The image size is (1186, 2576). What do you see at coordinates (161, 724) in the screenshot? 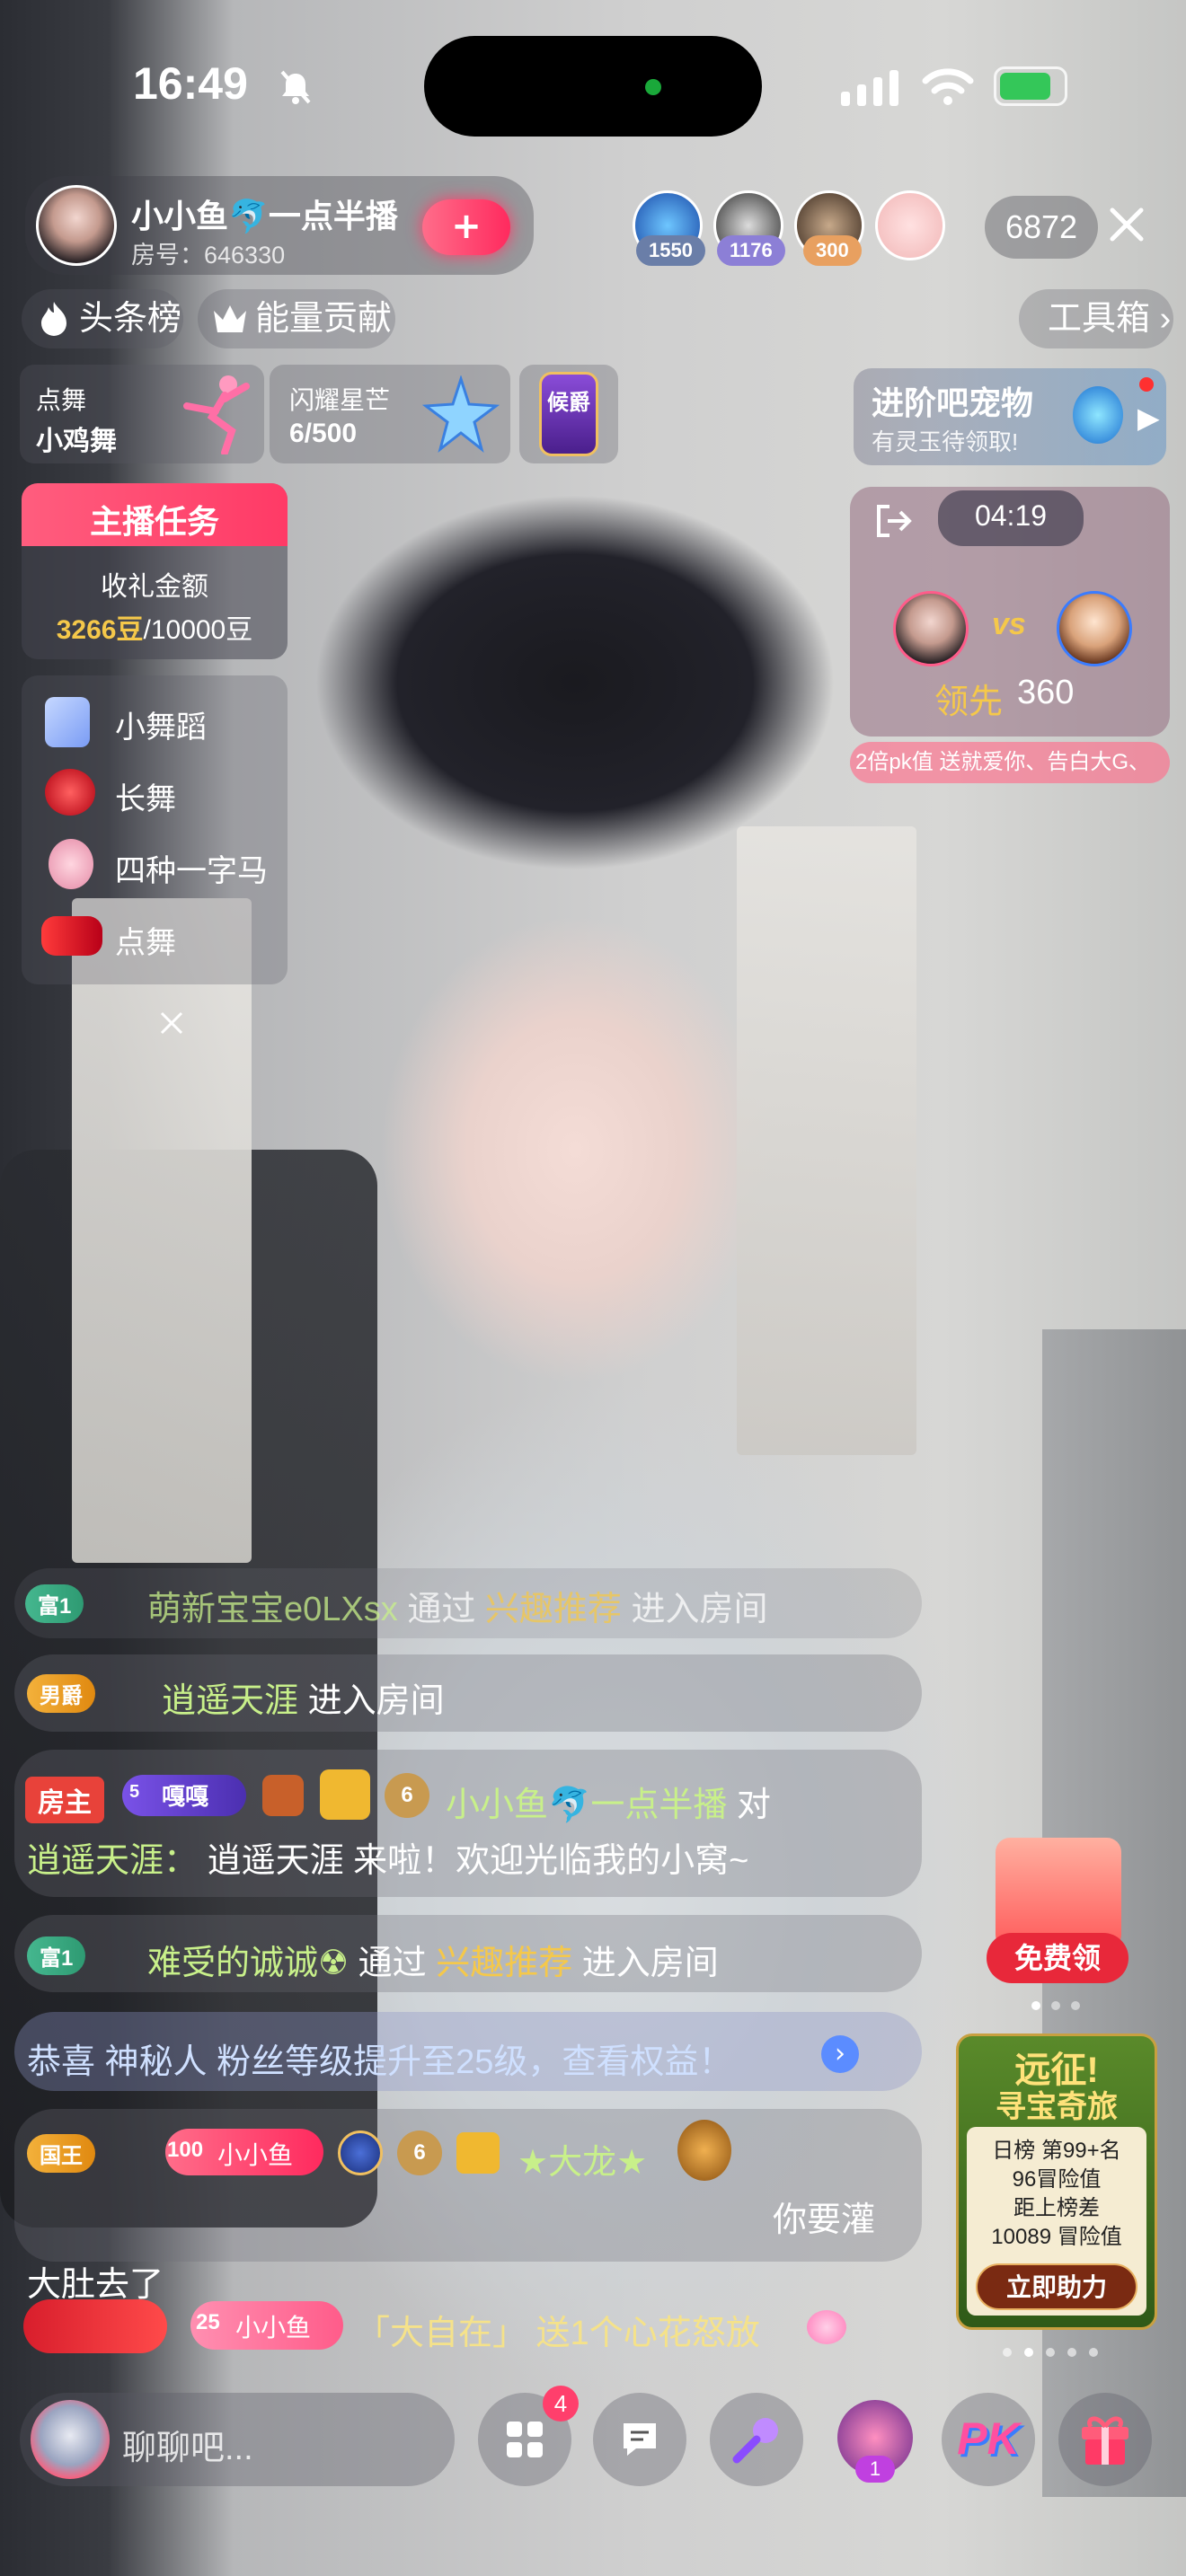
I see `menu-item-1: 小舞蹈` at bounding box center [161, 724].